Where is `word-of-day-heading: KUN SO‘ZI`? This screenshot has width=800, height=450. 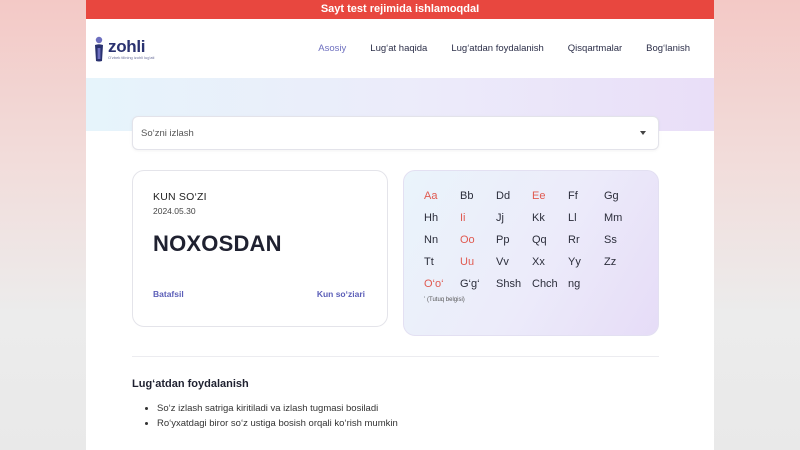 word-of-day-heading: KUN SO‘ZI is located at coordinates (180, 197).